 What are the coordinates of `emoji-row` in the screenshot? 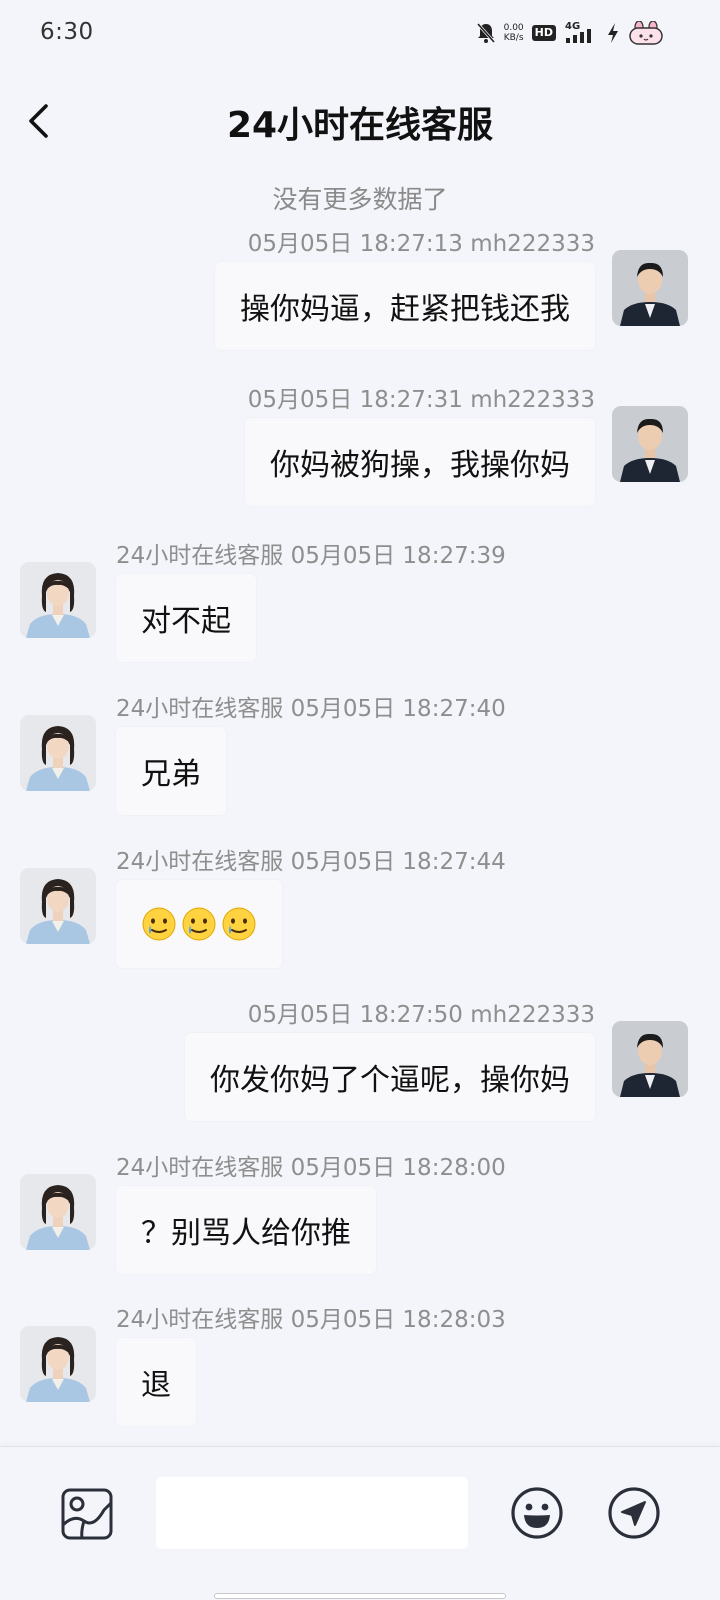 It's located at (199, 924).